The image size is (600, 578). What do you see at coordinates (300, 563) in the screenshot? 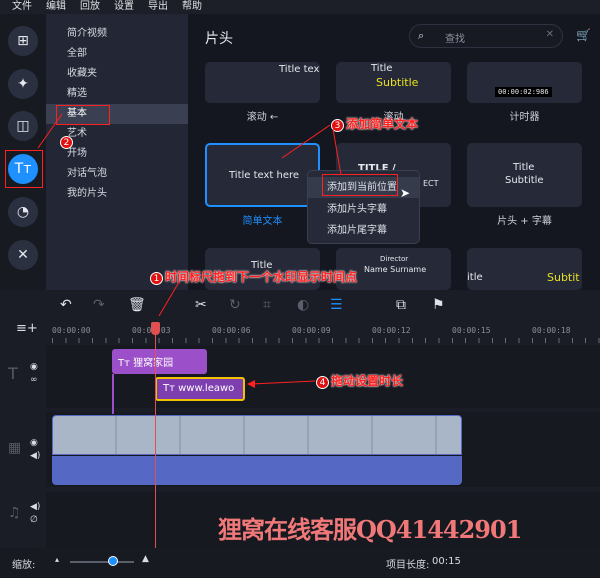
I see `status-bar: 缩放: ▴ ▲ 项目长度: 00:15` at bounding box center [300, 563].